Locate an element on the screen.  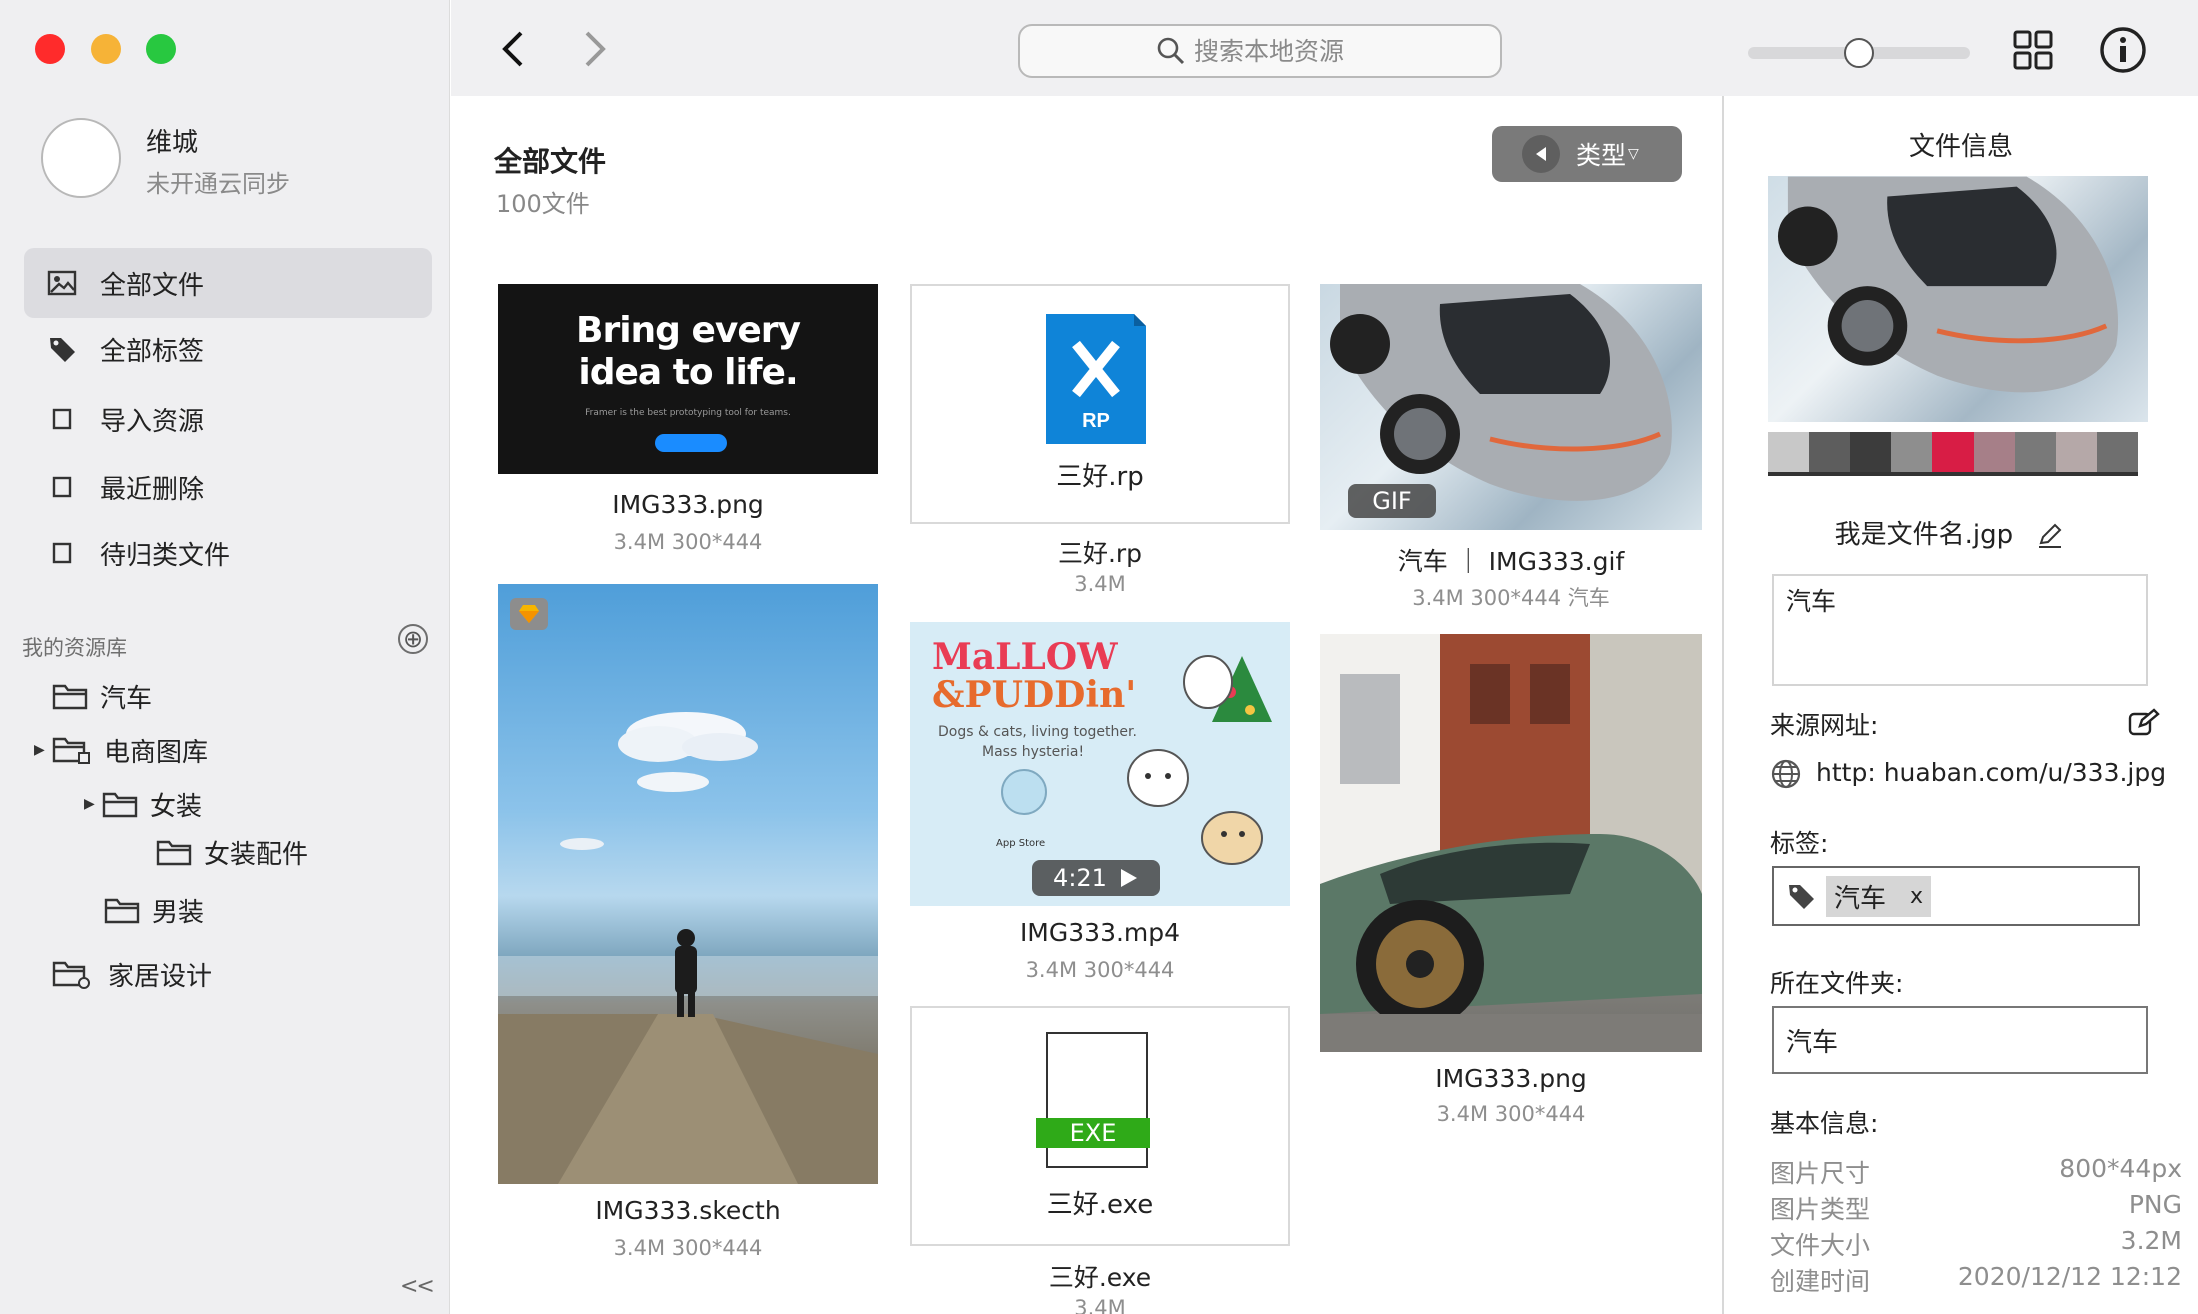
library-folder-womenswear: ▶ 女装 is located at coordinates (143, 804).